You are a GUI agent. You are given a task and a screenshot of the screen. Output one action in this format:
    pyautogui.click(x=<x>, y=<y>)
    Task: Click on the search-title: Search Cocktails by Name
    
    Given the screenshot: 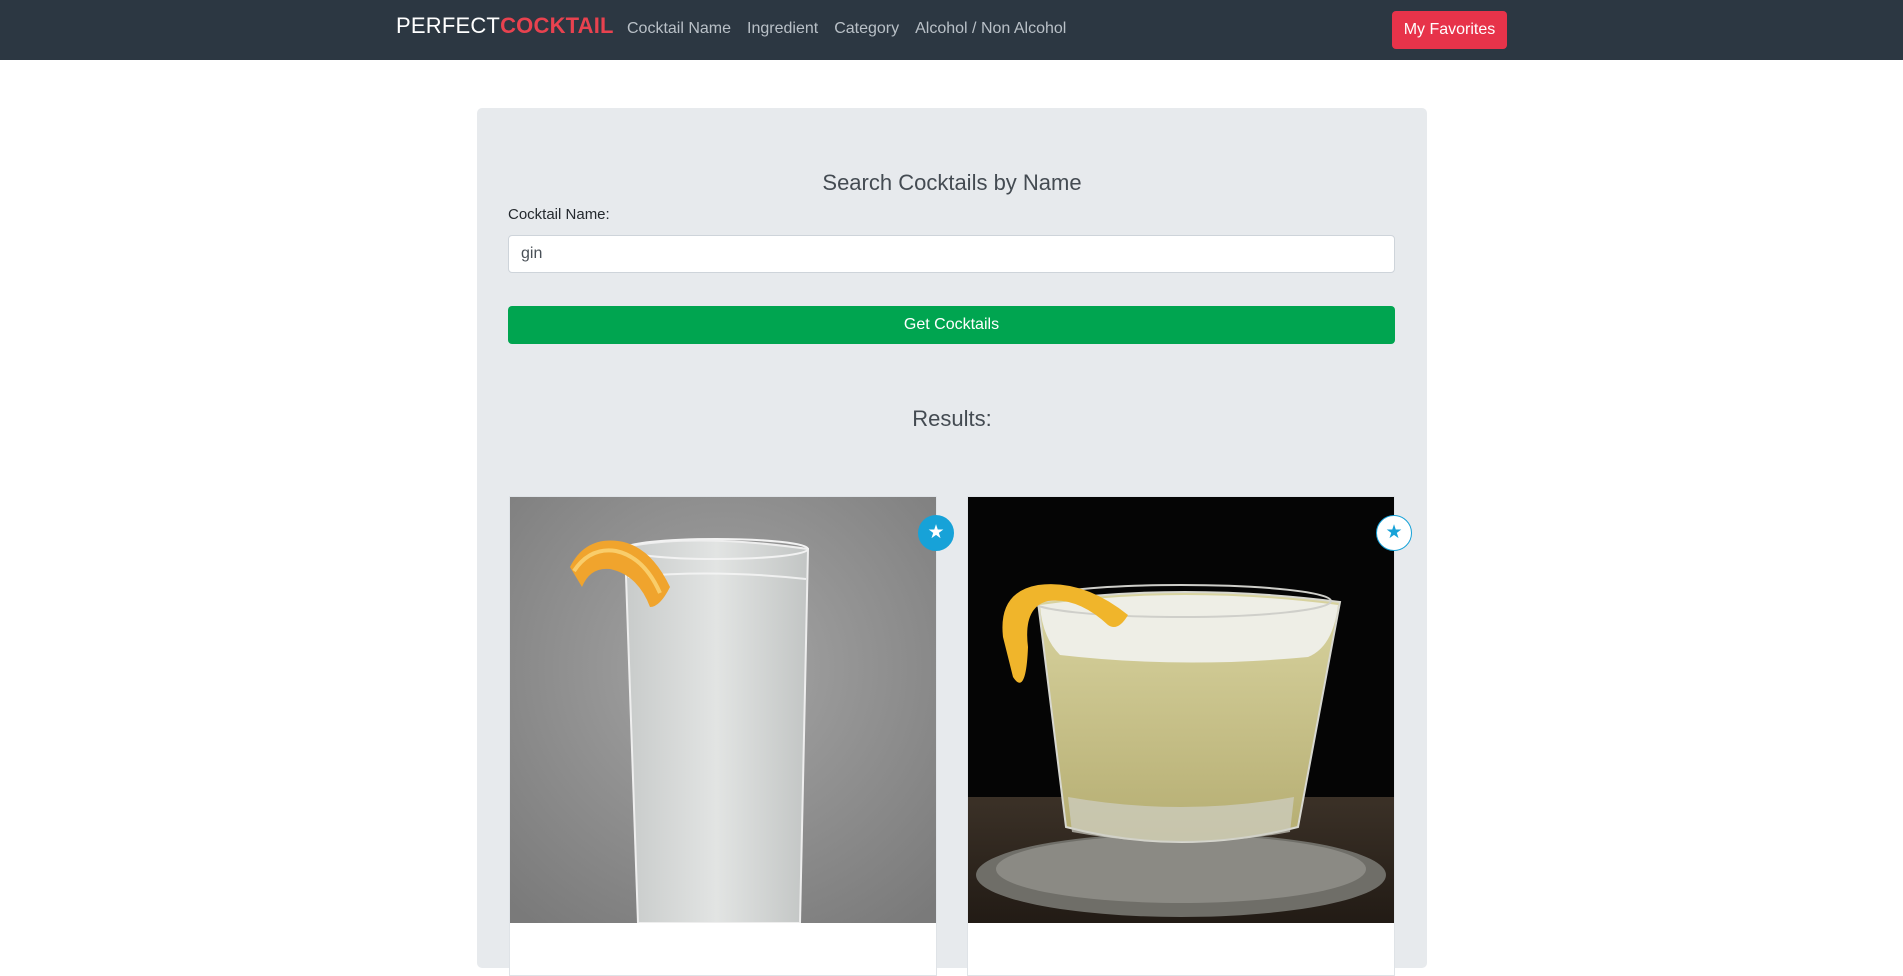 What is the action you would take?
    pyautogui.click(x=952, y=182)
    